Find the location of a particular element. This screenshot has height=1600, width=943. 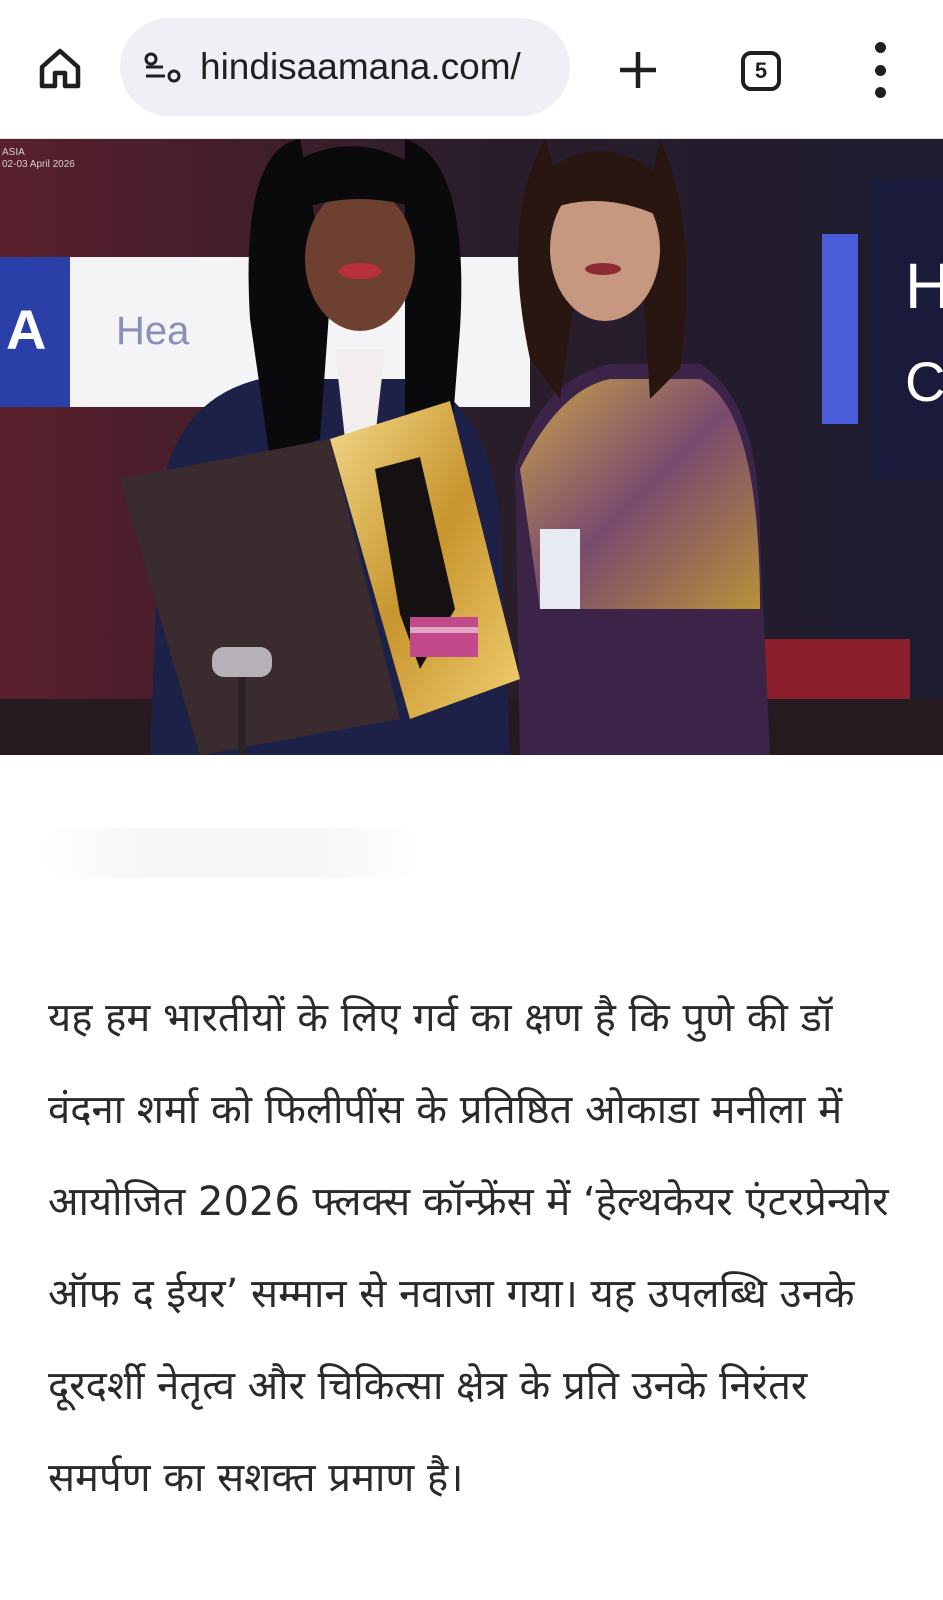

event-date-label: ASIA 02-03 April 2026 is located at coordinates (38, 159).